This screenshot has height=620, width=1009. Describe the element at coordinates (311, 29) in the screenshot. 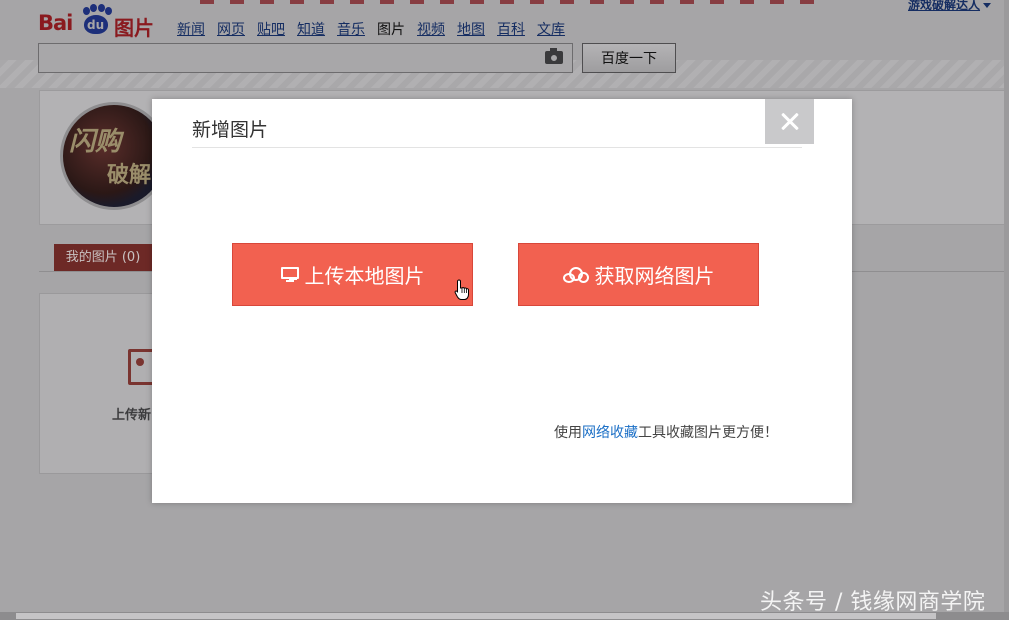

I see `nav-item-zhidao: 知道` at that location.